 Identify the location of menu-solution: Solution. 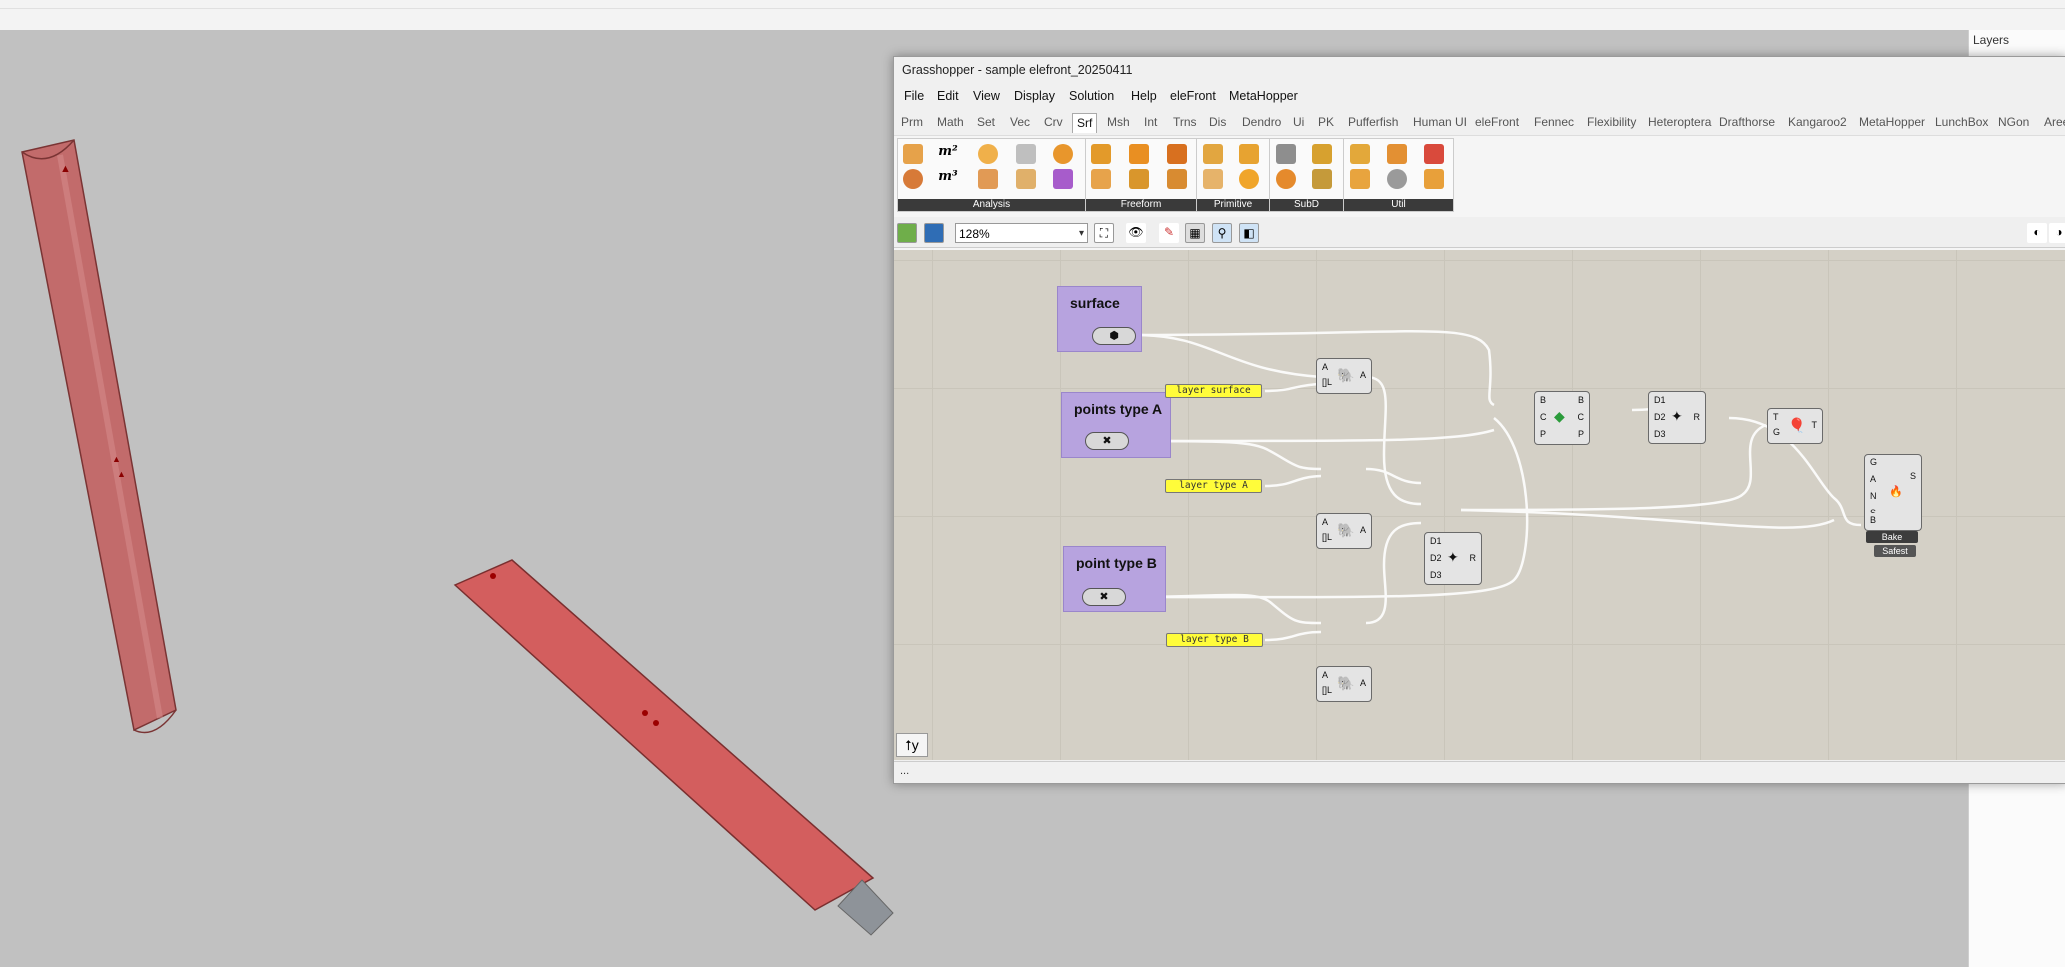
(1091, 96).